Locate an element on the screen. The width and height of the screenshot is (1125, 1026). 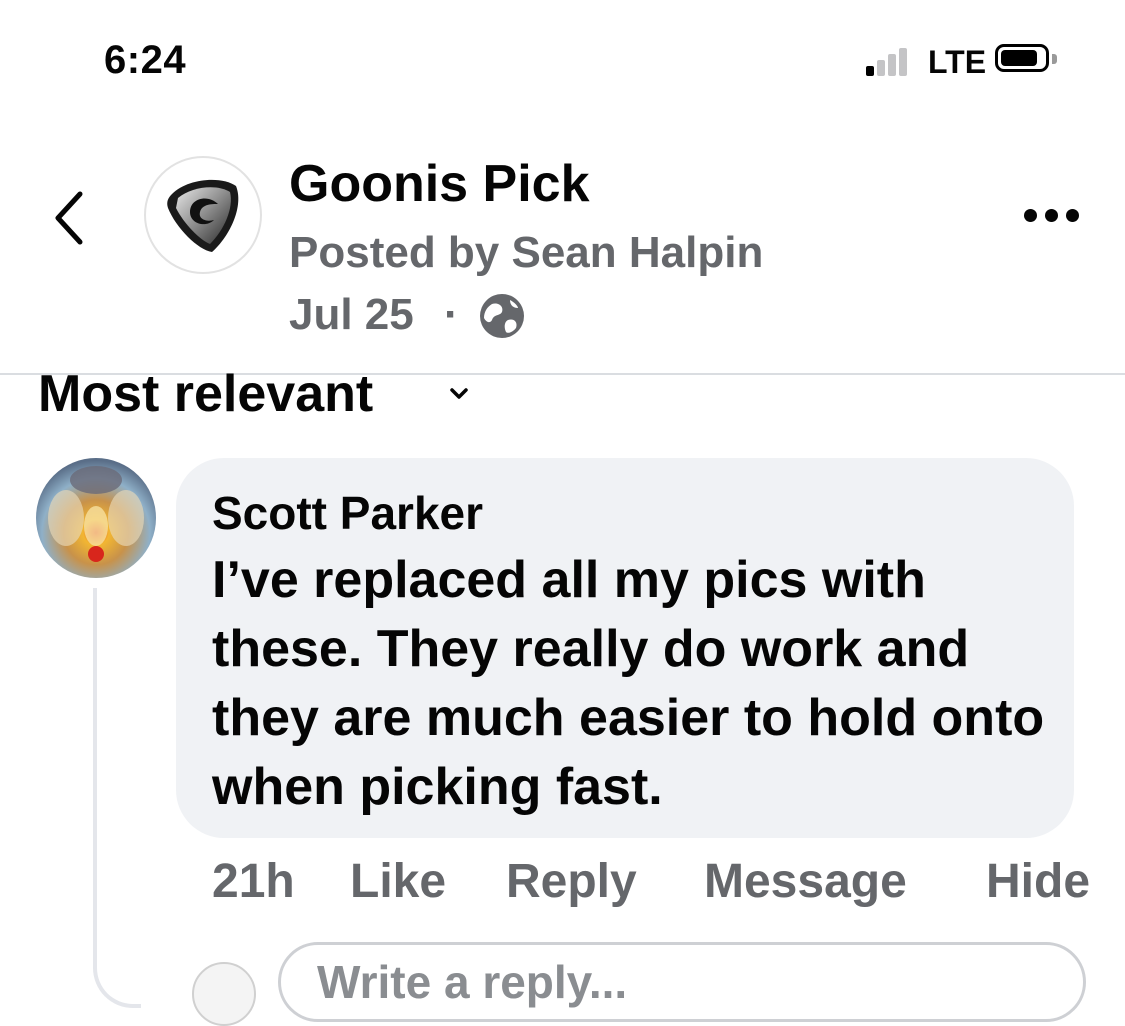
globe-icon is located at coordinates (502, 316).